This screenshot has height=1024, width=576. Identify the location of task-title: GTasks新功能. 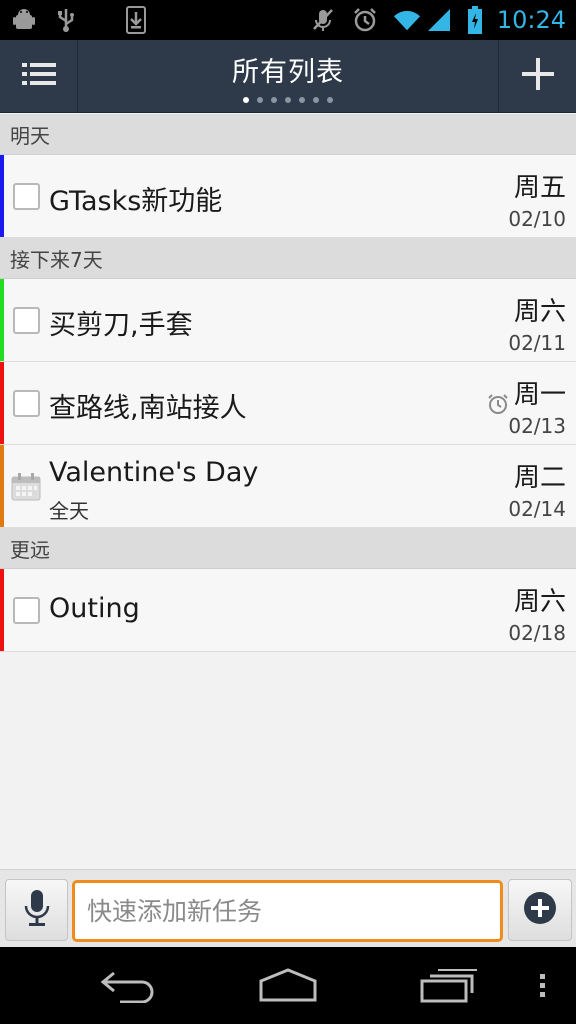
(136, 201).